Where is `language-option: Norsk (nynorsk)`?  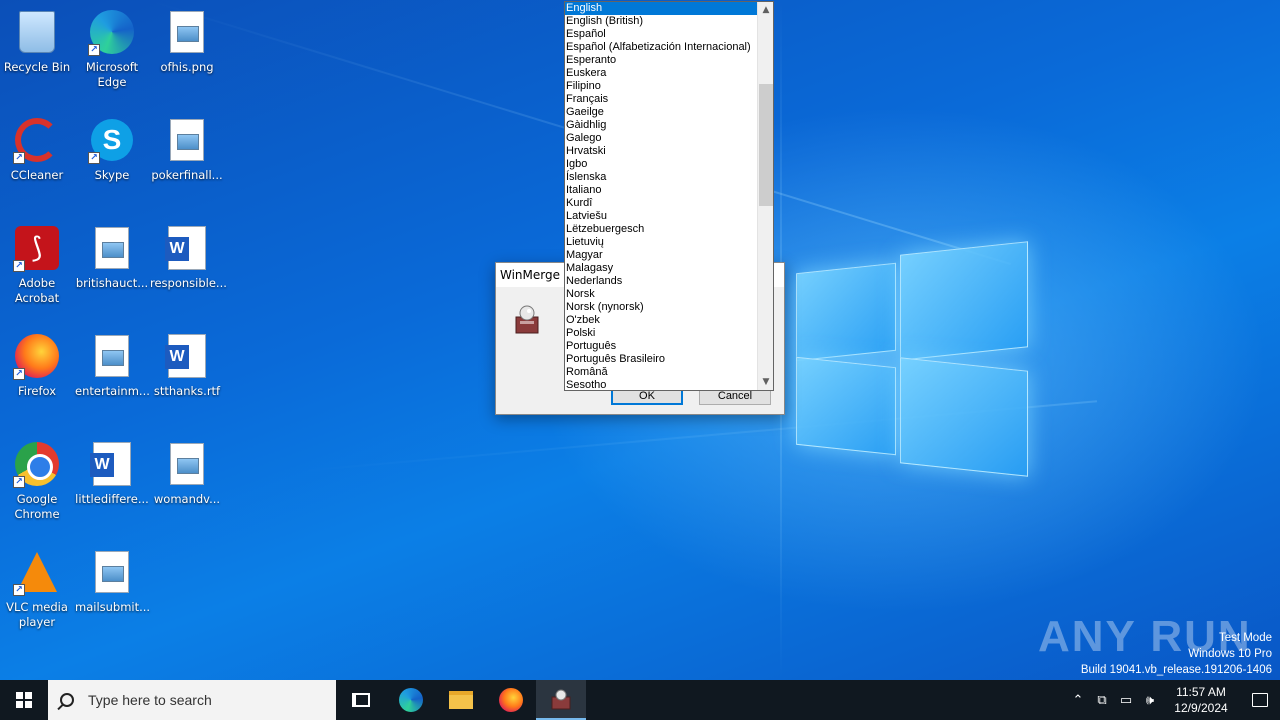
language-option: Norsk (nynorsk) is located at coordinates (661, 307).